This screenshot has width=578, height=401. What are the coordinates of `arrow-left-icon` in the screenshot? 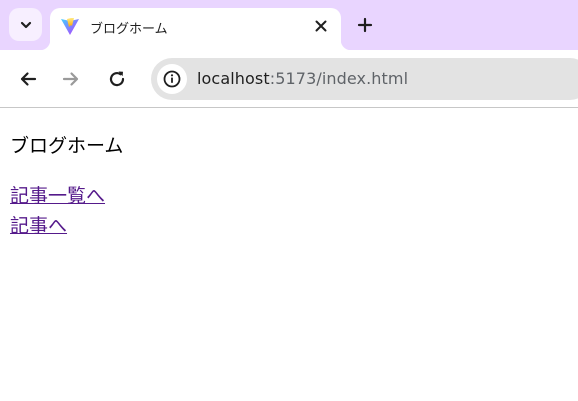 It's located at (28, 79).